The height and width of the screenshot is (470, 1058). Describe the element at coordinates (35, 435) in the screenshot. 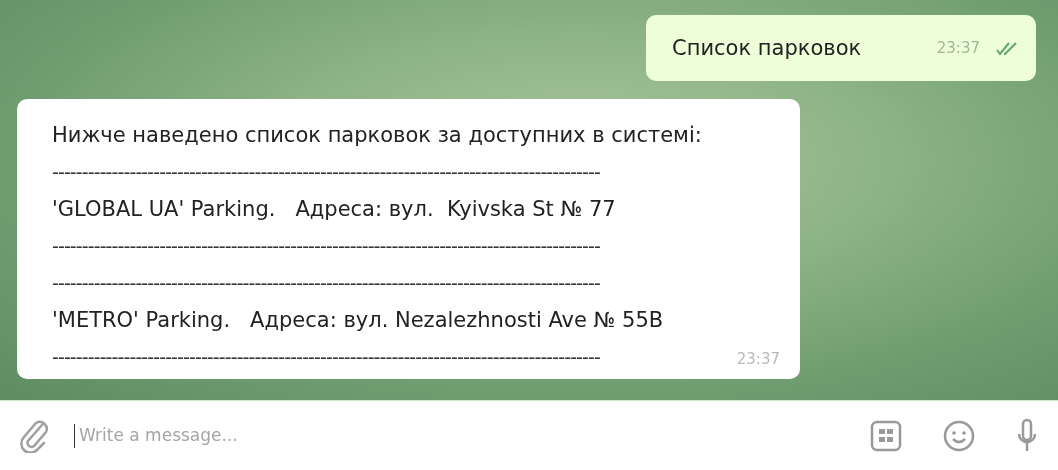

I see `paperclip-icon` at that location.